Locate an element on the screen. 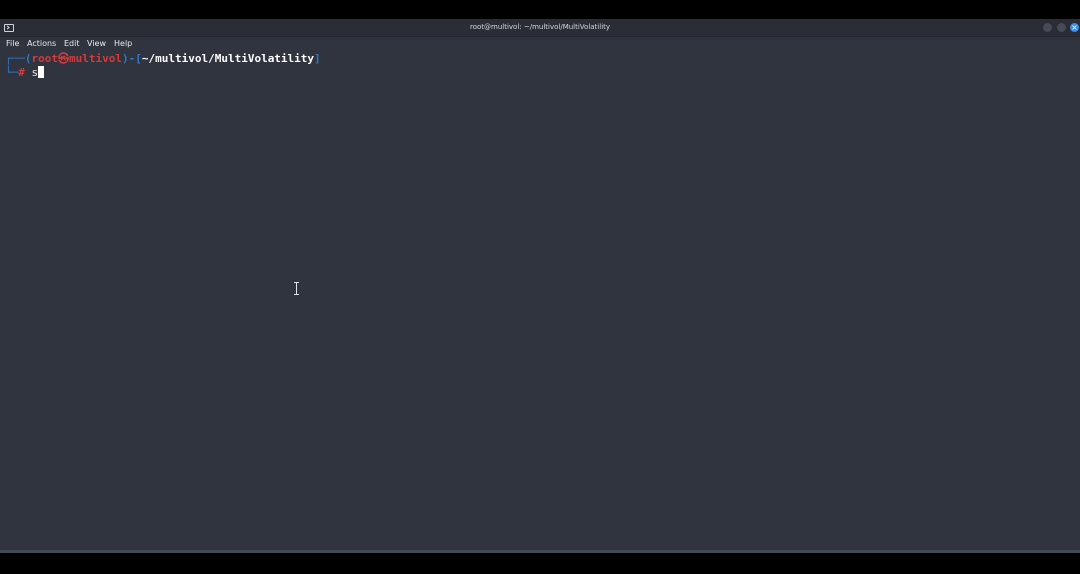  window-bottom-edge is located at coordinates (540, 551).